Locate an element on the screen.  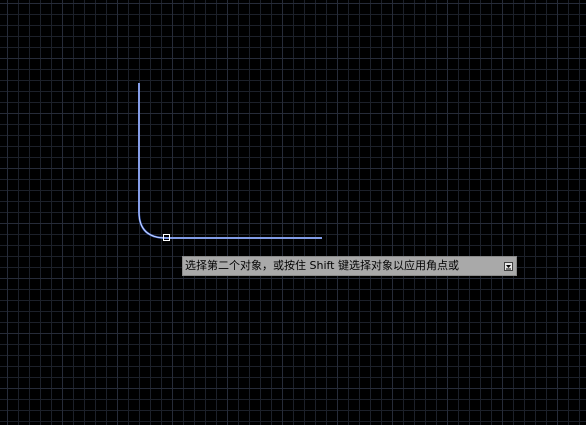
command-prompt-text: 选择第二个对象，或按住 Shift 键选择对象以应用角点或 is located at coordinates (322, 265).